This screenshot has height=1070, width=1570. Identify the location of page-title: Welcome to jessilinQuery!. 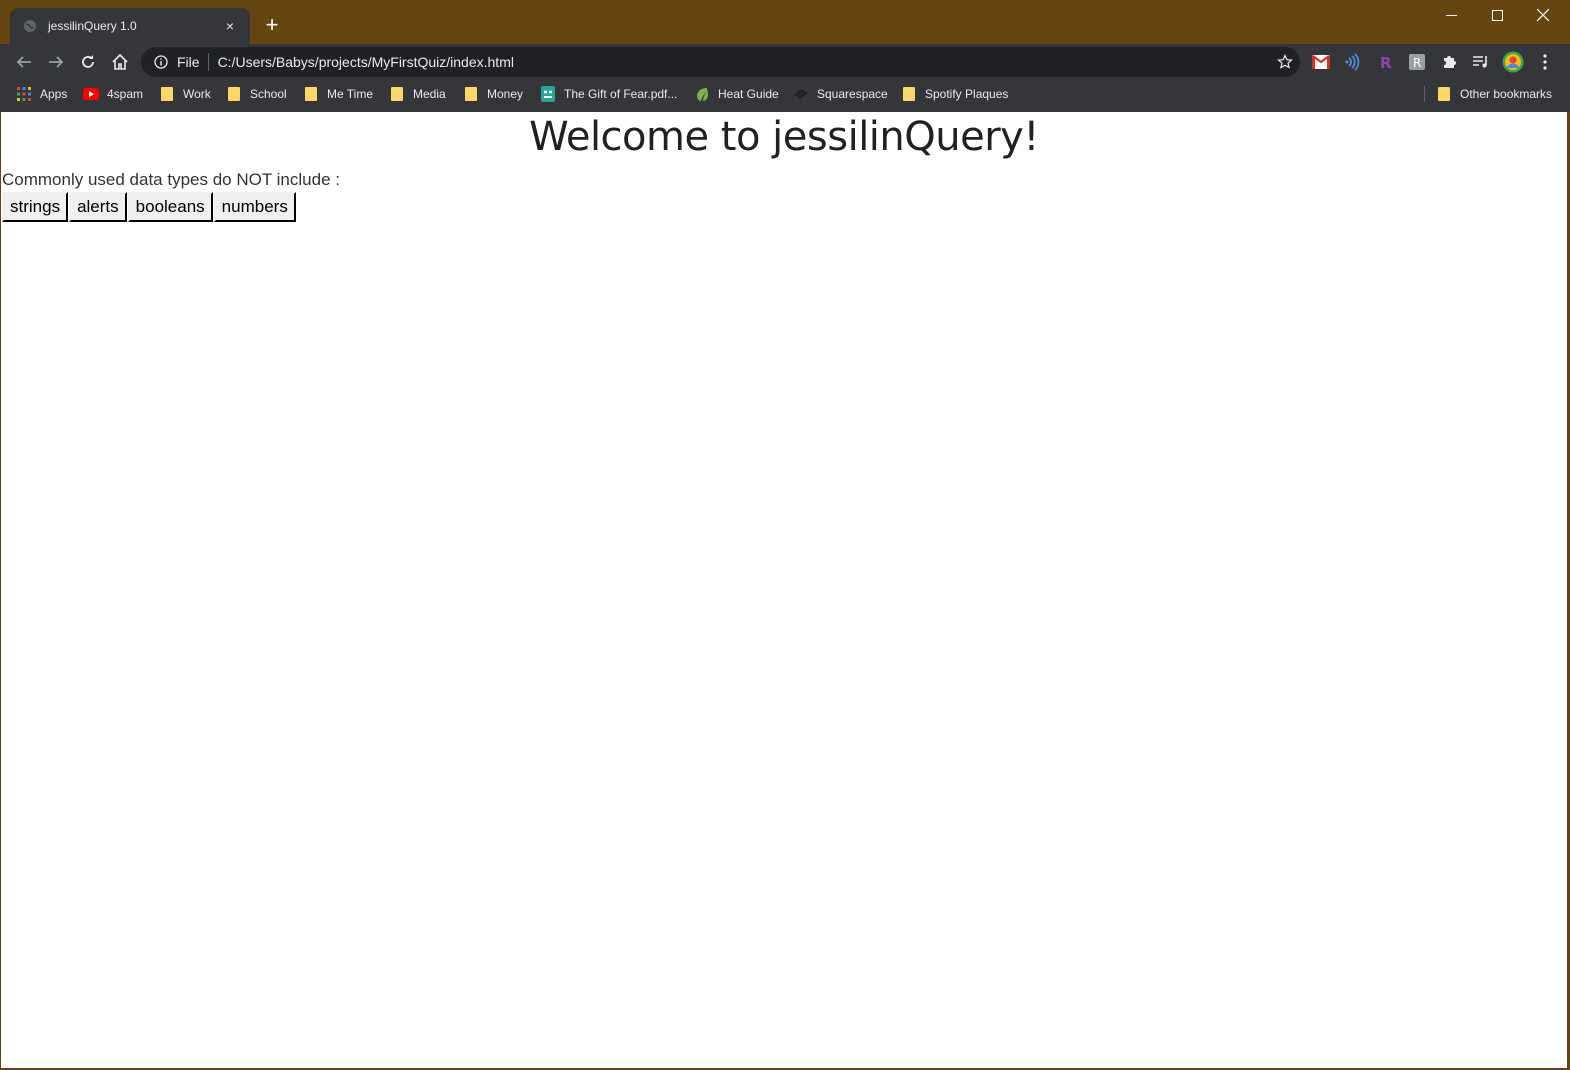
(784, 137).